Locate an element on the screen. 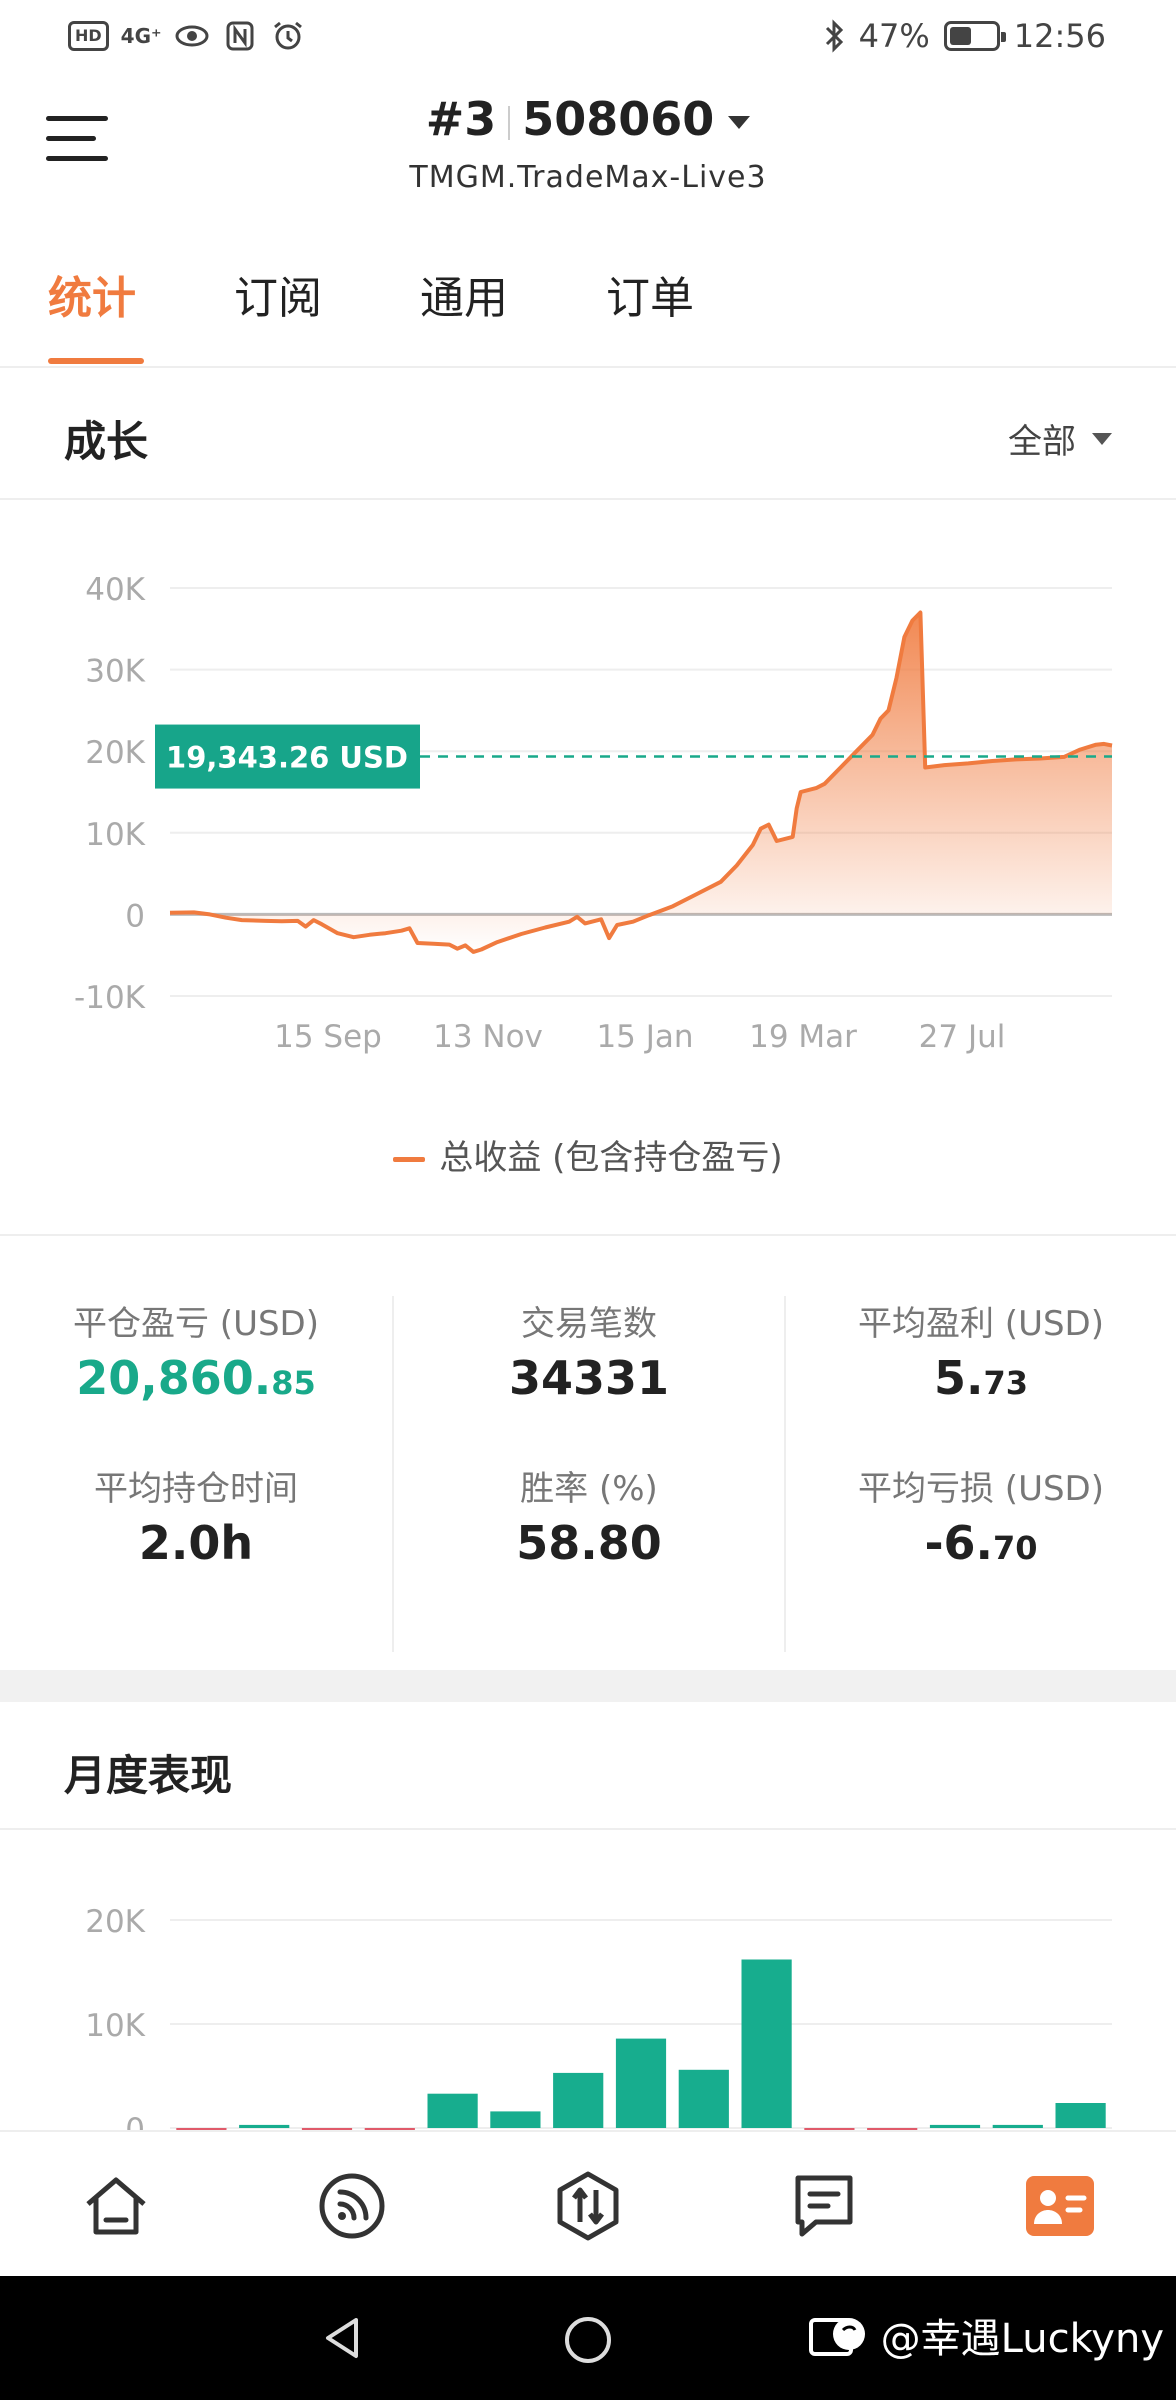 The image size is (1176, 2400). stat-value-decimals: 70 is located at coordinates (1015, 1548).